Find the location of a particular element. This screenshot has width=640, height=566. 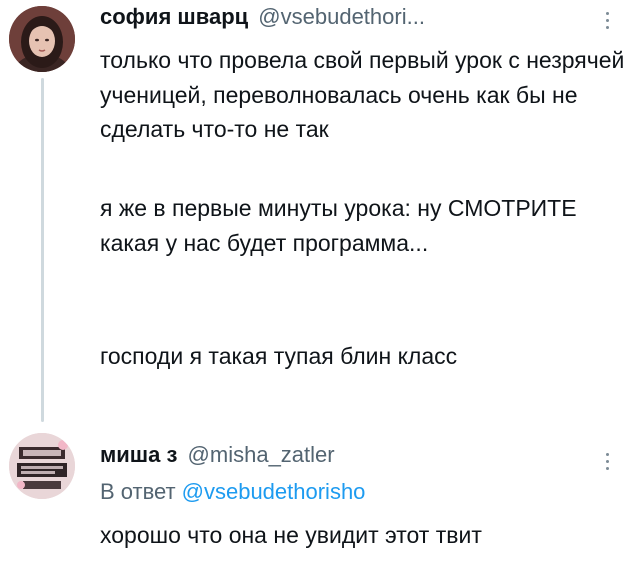

avatar-misha is located at coordinates (42, 466).